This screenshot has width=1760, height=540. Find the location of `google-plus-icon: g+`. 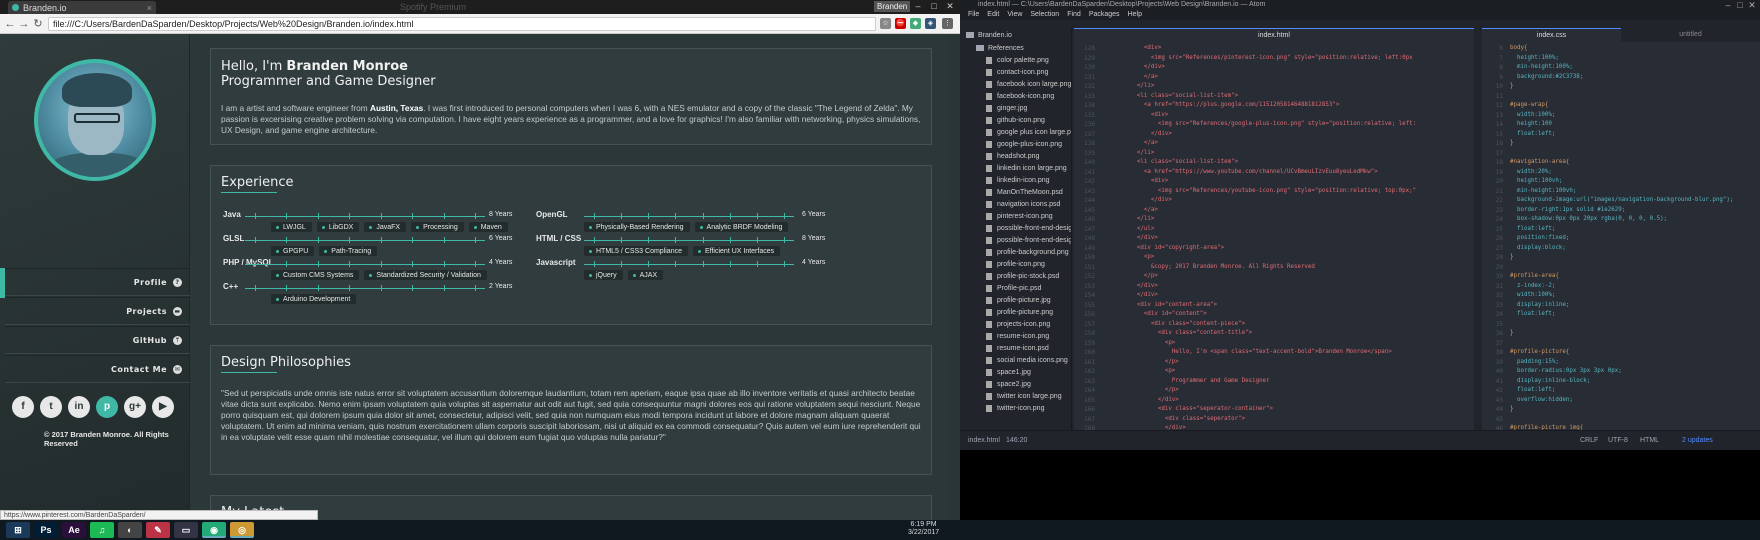

google-plus-icon: g+ is located at coordinates (135, 407).